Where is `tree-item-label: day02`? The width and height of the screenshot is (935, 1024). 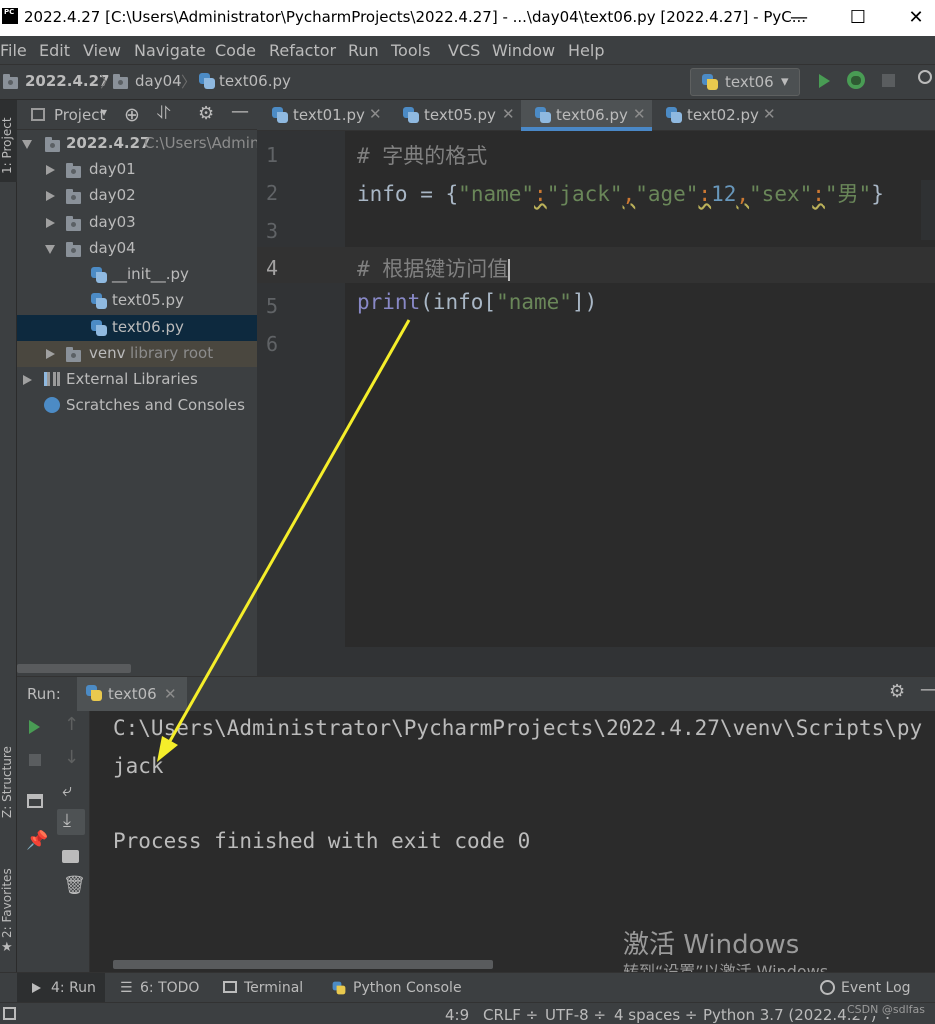
tree-item-label: day02 is located at coordinates (112, 195).